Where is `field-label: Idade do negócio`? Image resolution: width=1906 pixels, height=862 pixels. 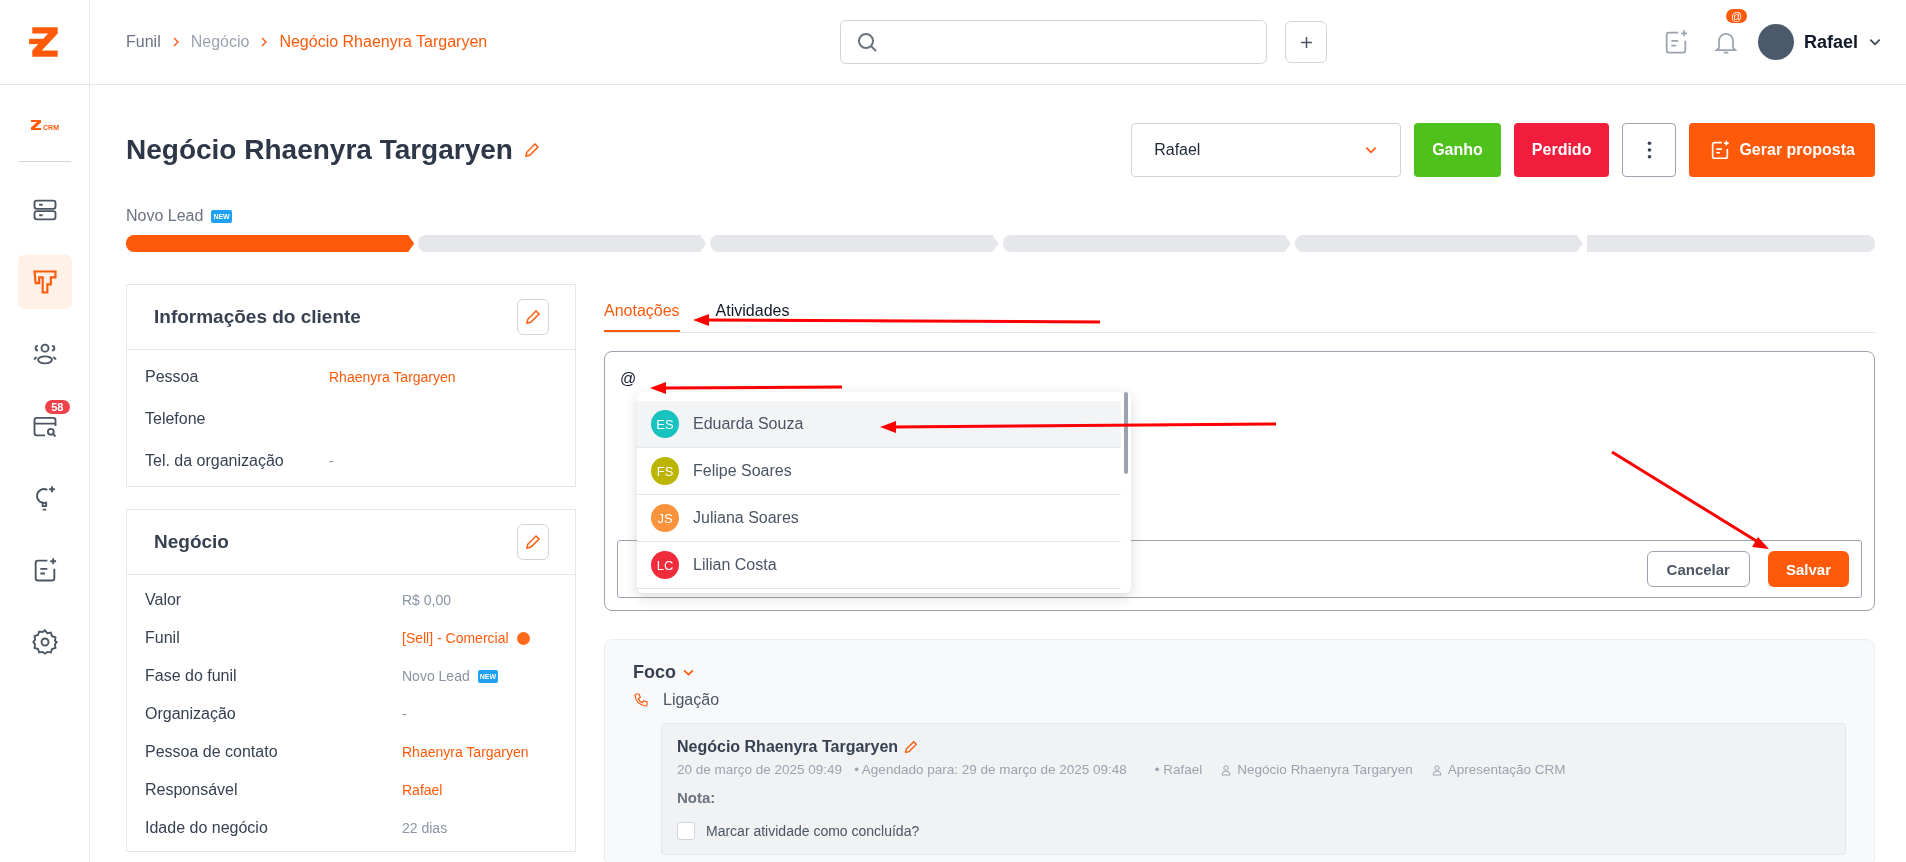 field-label: Idade do negócio is located at coordinates (207, 828).